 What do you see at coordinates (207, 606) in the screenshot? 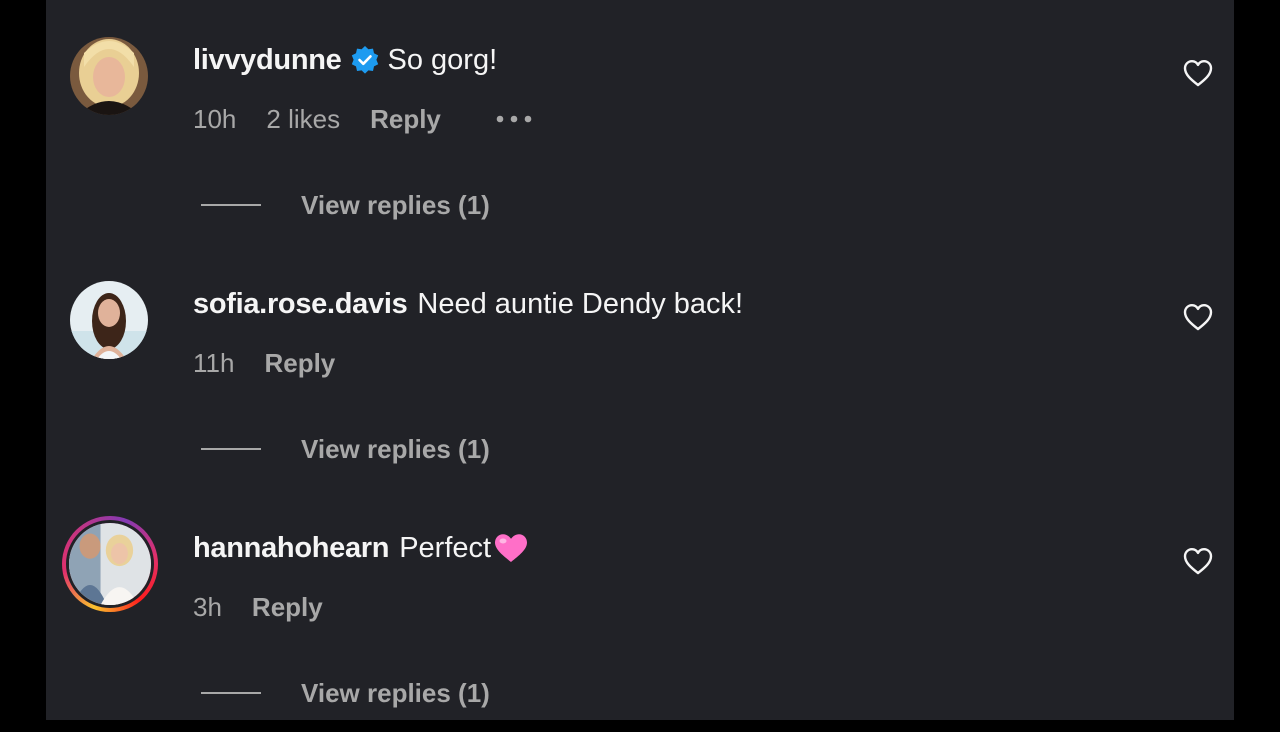
I see `comment-time: 3h` at bounding box center [207, 606].